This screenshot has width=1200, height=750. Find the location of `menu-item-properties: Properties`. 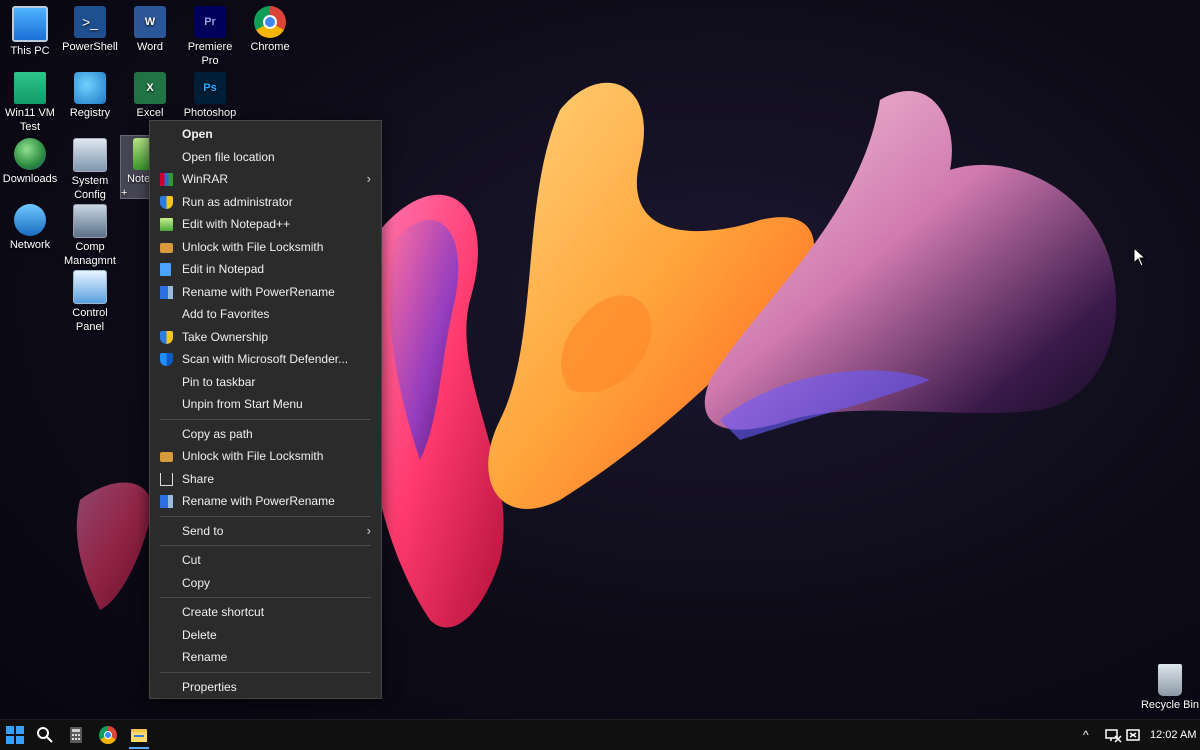

menu-item-properties: Properties is located at coordinates (265, 687).